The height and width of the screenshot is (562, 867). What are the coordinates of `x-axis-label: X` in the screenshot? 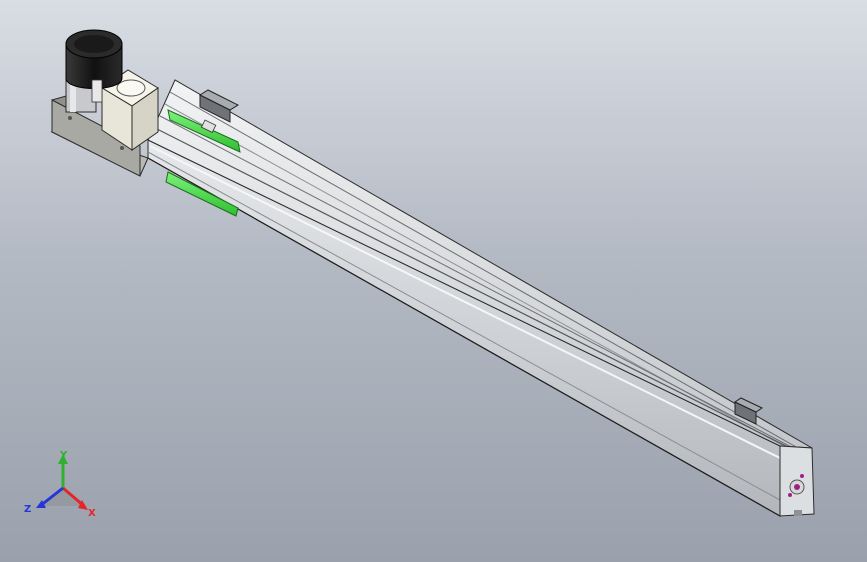 It's located at (92, 513).